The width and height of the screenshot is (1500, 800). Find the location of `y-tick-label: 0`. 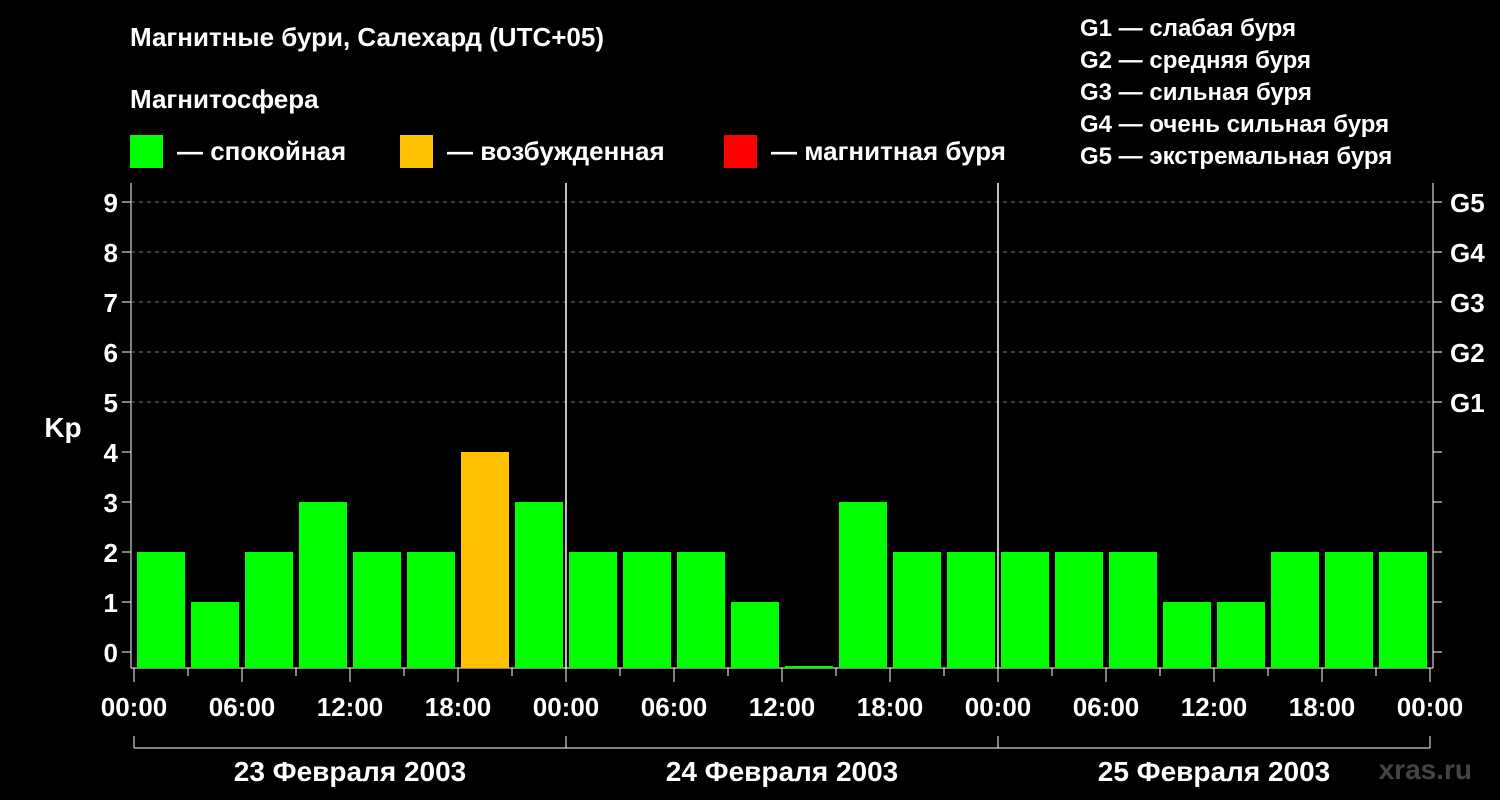

y-tick-label: 0 is located at coordinates (111, 653).